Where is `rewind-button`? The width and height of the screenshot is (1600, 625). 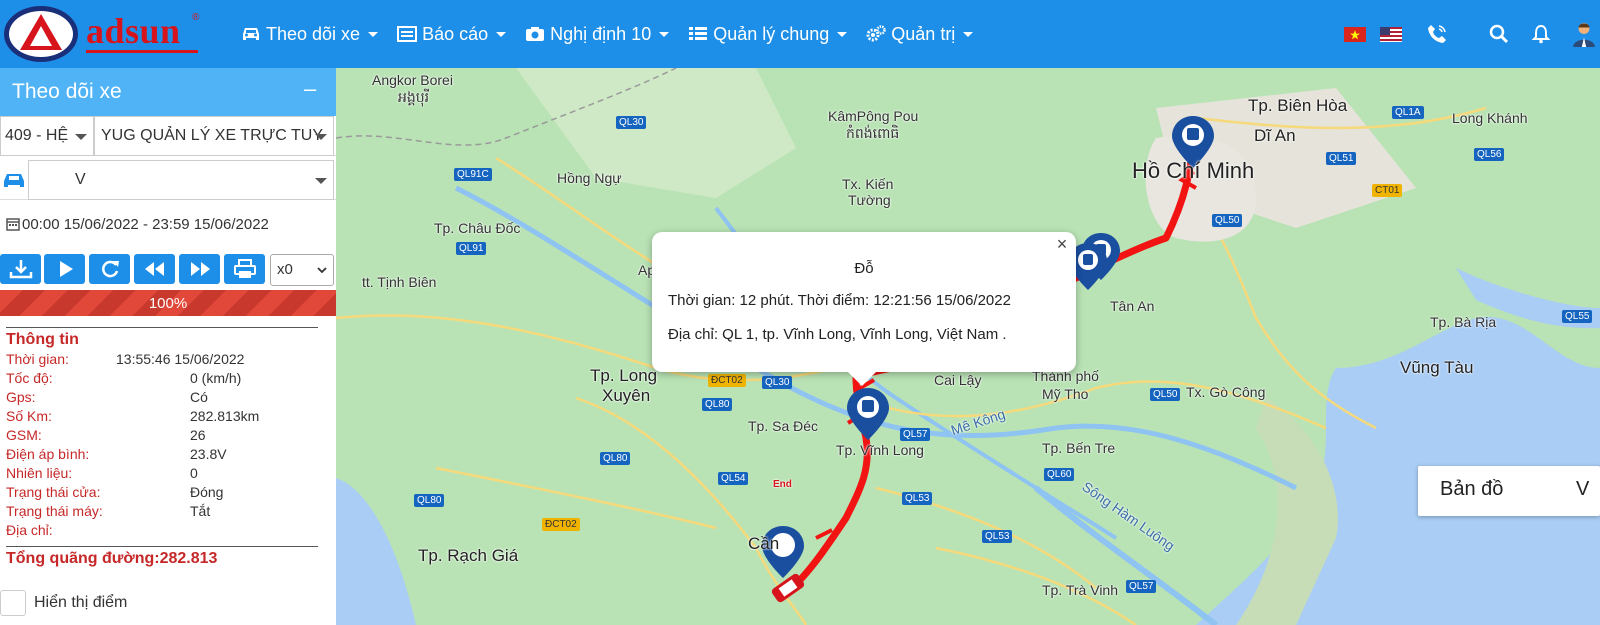
rewind-button is located at coordinates (154, 269).